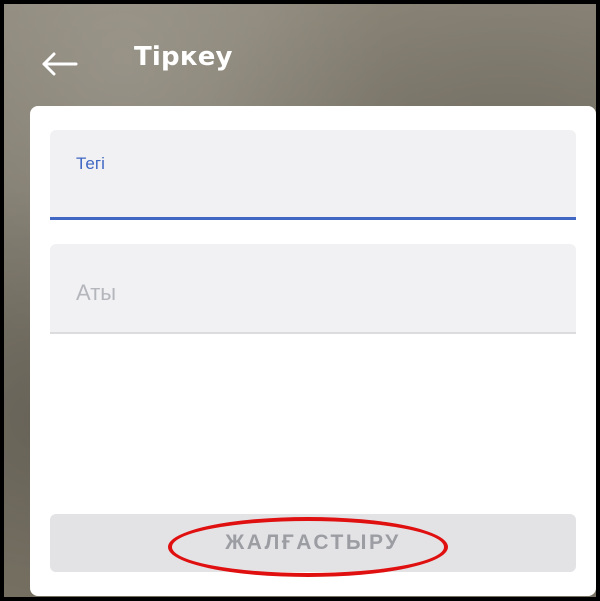 This screenshot has width=600, height=601. I want to click on back-button, so click(60, 64).